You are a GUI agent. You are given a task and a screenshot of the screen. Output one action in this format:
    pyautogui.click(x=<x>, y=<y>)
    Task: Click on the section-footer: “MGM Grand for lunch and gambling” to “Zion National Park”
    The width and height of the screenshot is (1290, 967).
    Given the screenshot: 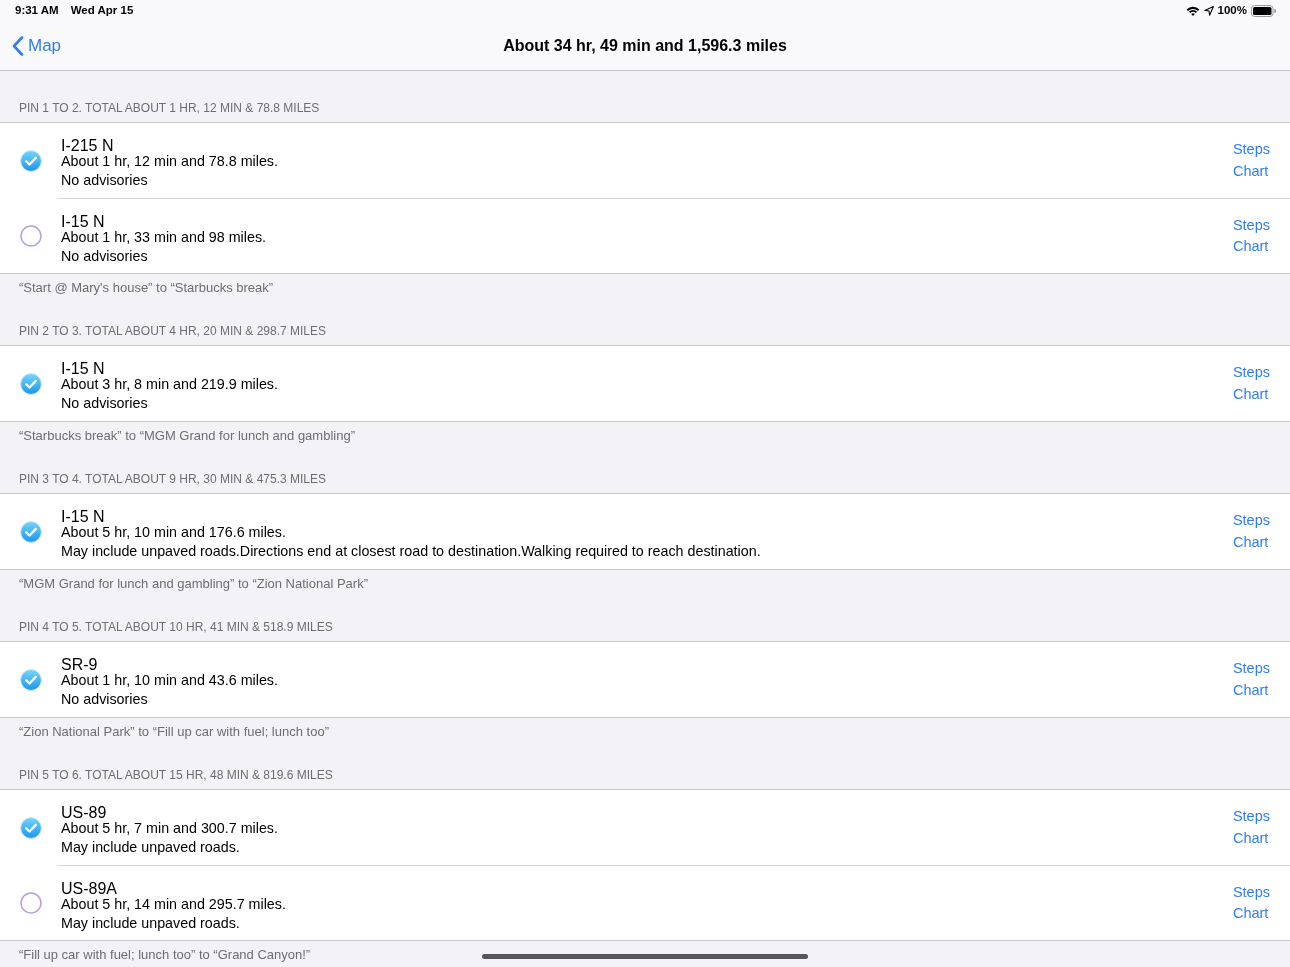 What is the action you would take?
    pyautogui.click(x=193, y=584)
    